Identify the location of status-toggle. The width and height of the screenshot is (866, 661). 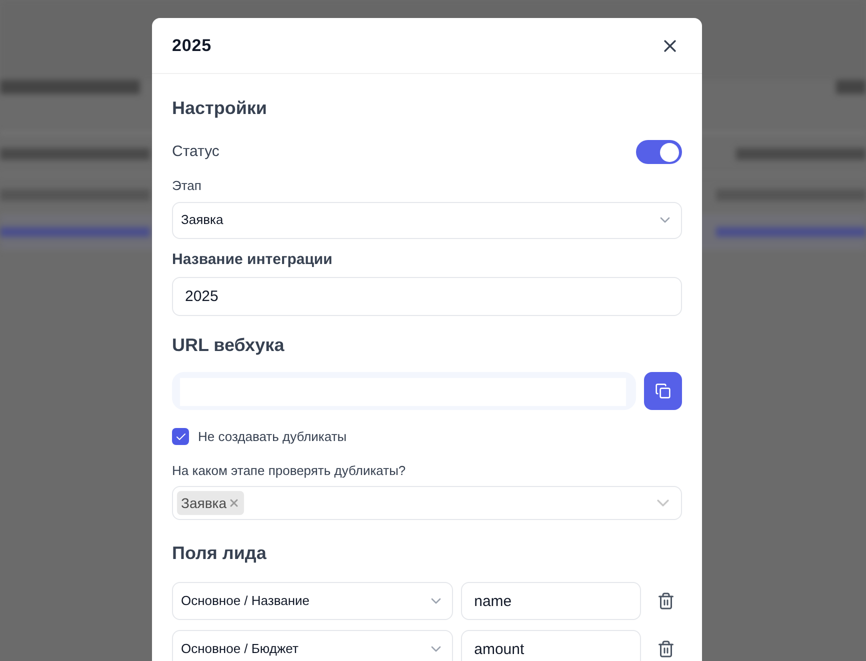
(659, 152).